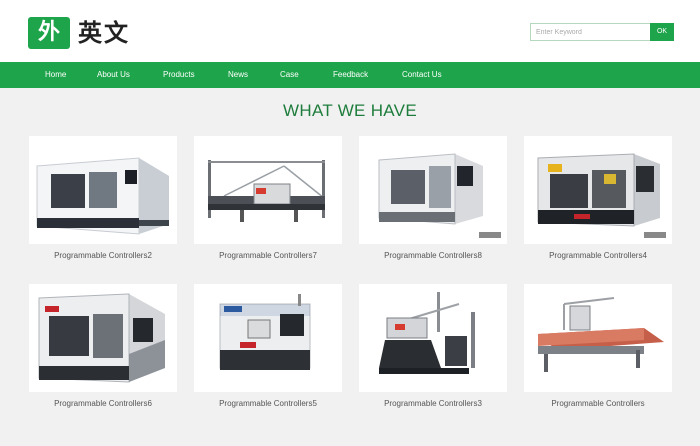  What do you see at coordinates (113, 75) in the screenshot?
I see `nav-item-about-us: About Us` at bounding box center [113, 75].